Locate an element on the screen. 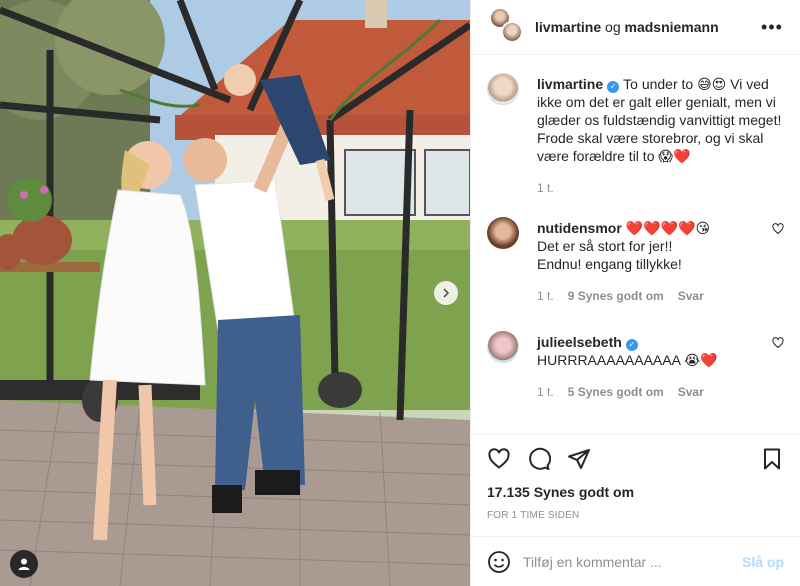  comment-meta: 1 t. 9 Synes godt om Svar is located at coordinates (650, 296).